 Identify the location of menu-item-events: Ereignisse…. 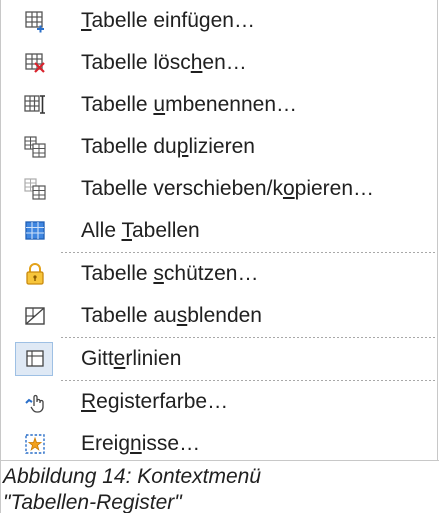
(220, 444).